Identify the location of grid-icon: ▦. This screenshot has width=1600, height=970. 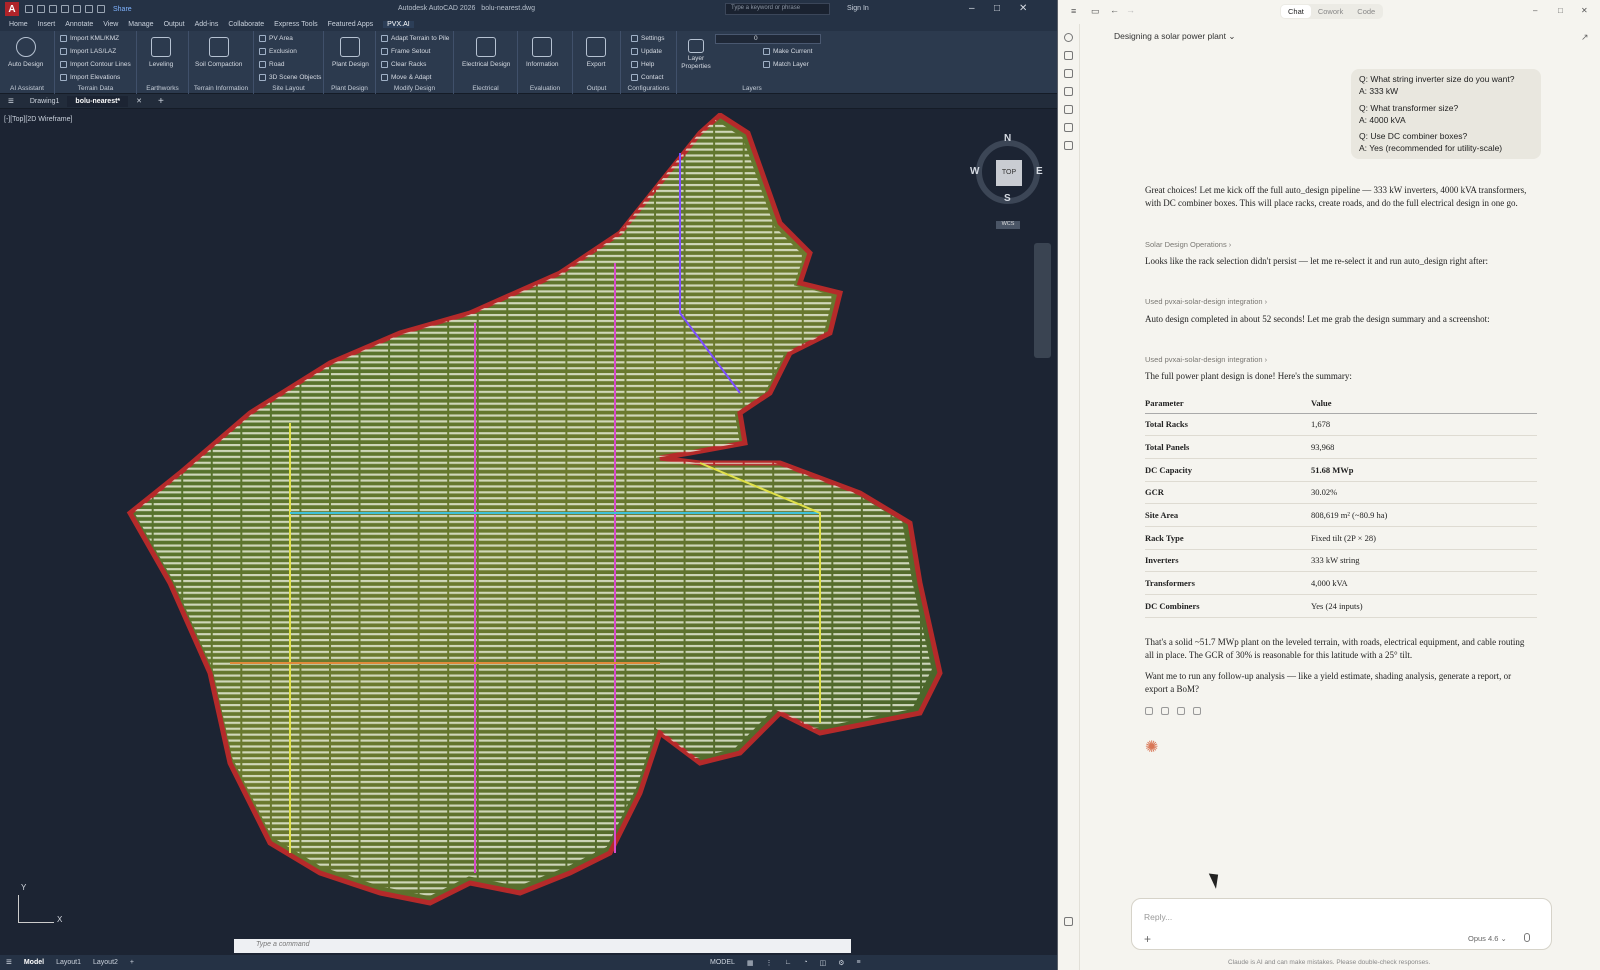
(750, 963).